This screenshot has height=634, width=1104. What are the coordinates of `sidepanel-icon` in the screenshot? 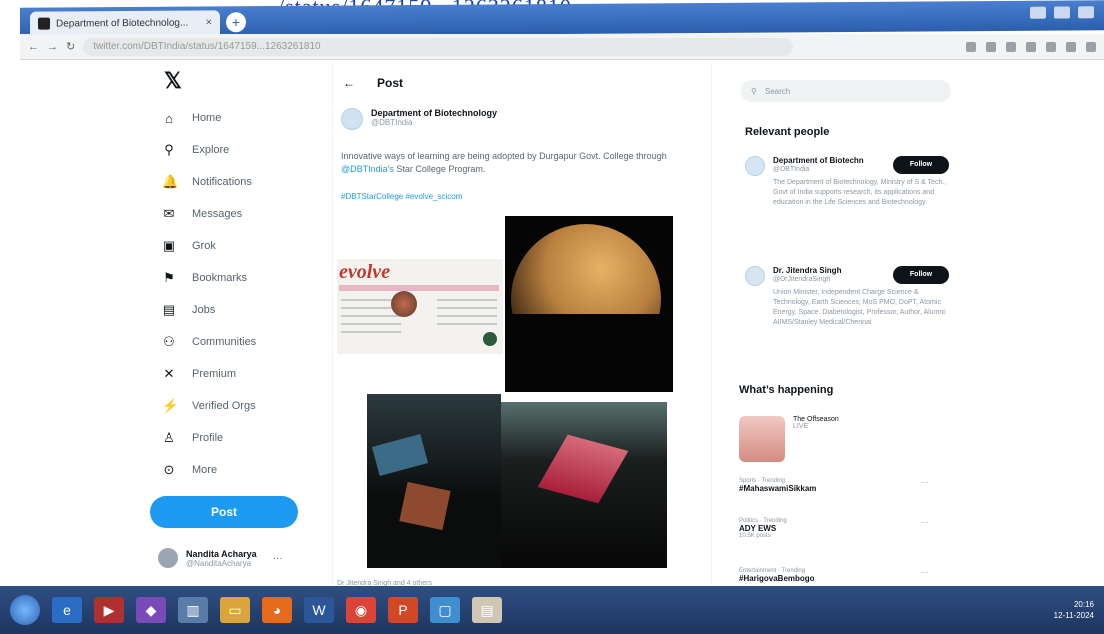 It's located at (1071, 46).